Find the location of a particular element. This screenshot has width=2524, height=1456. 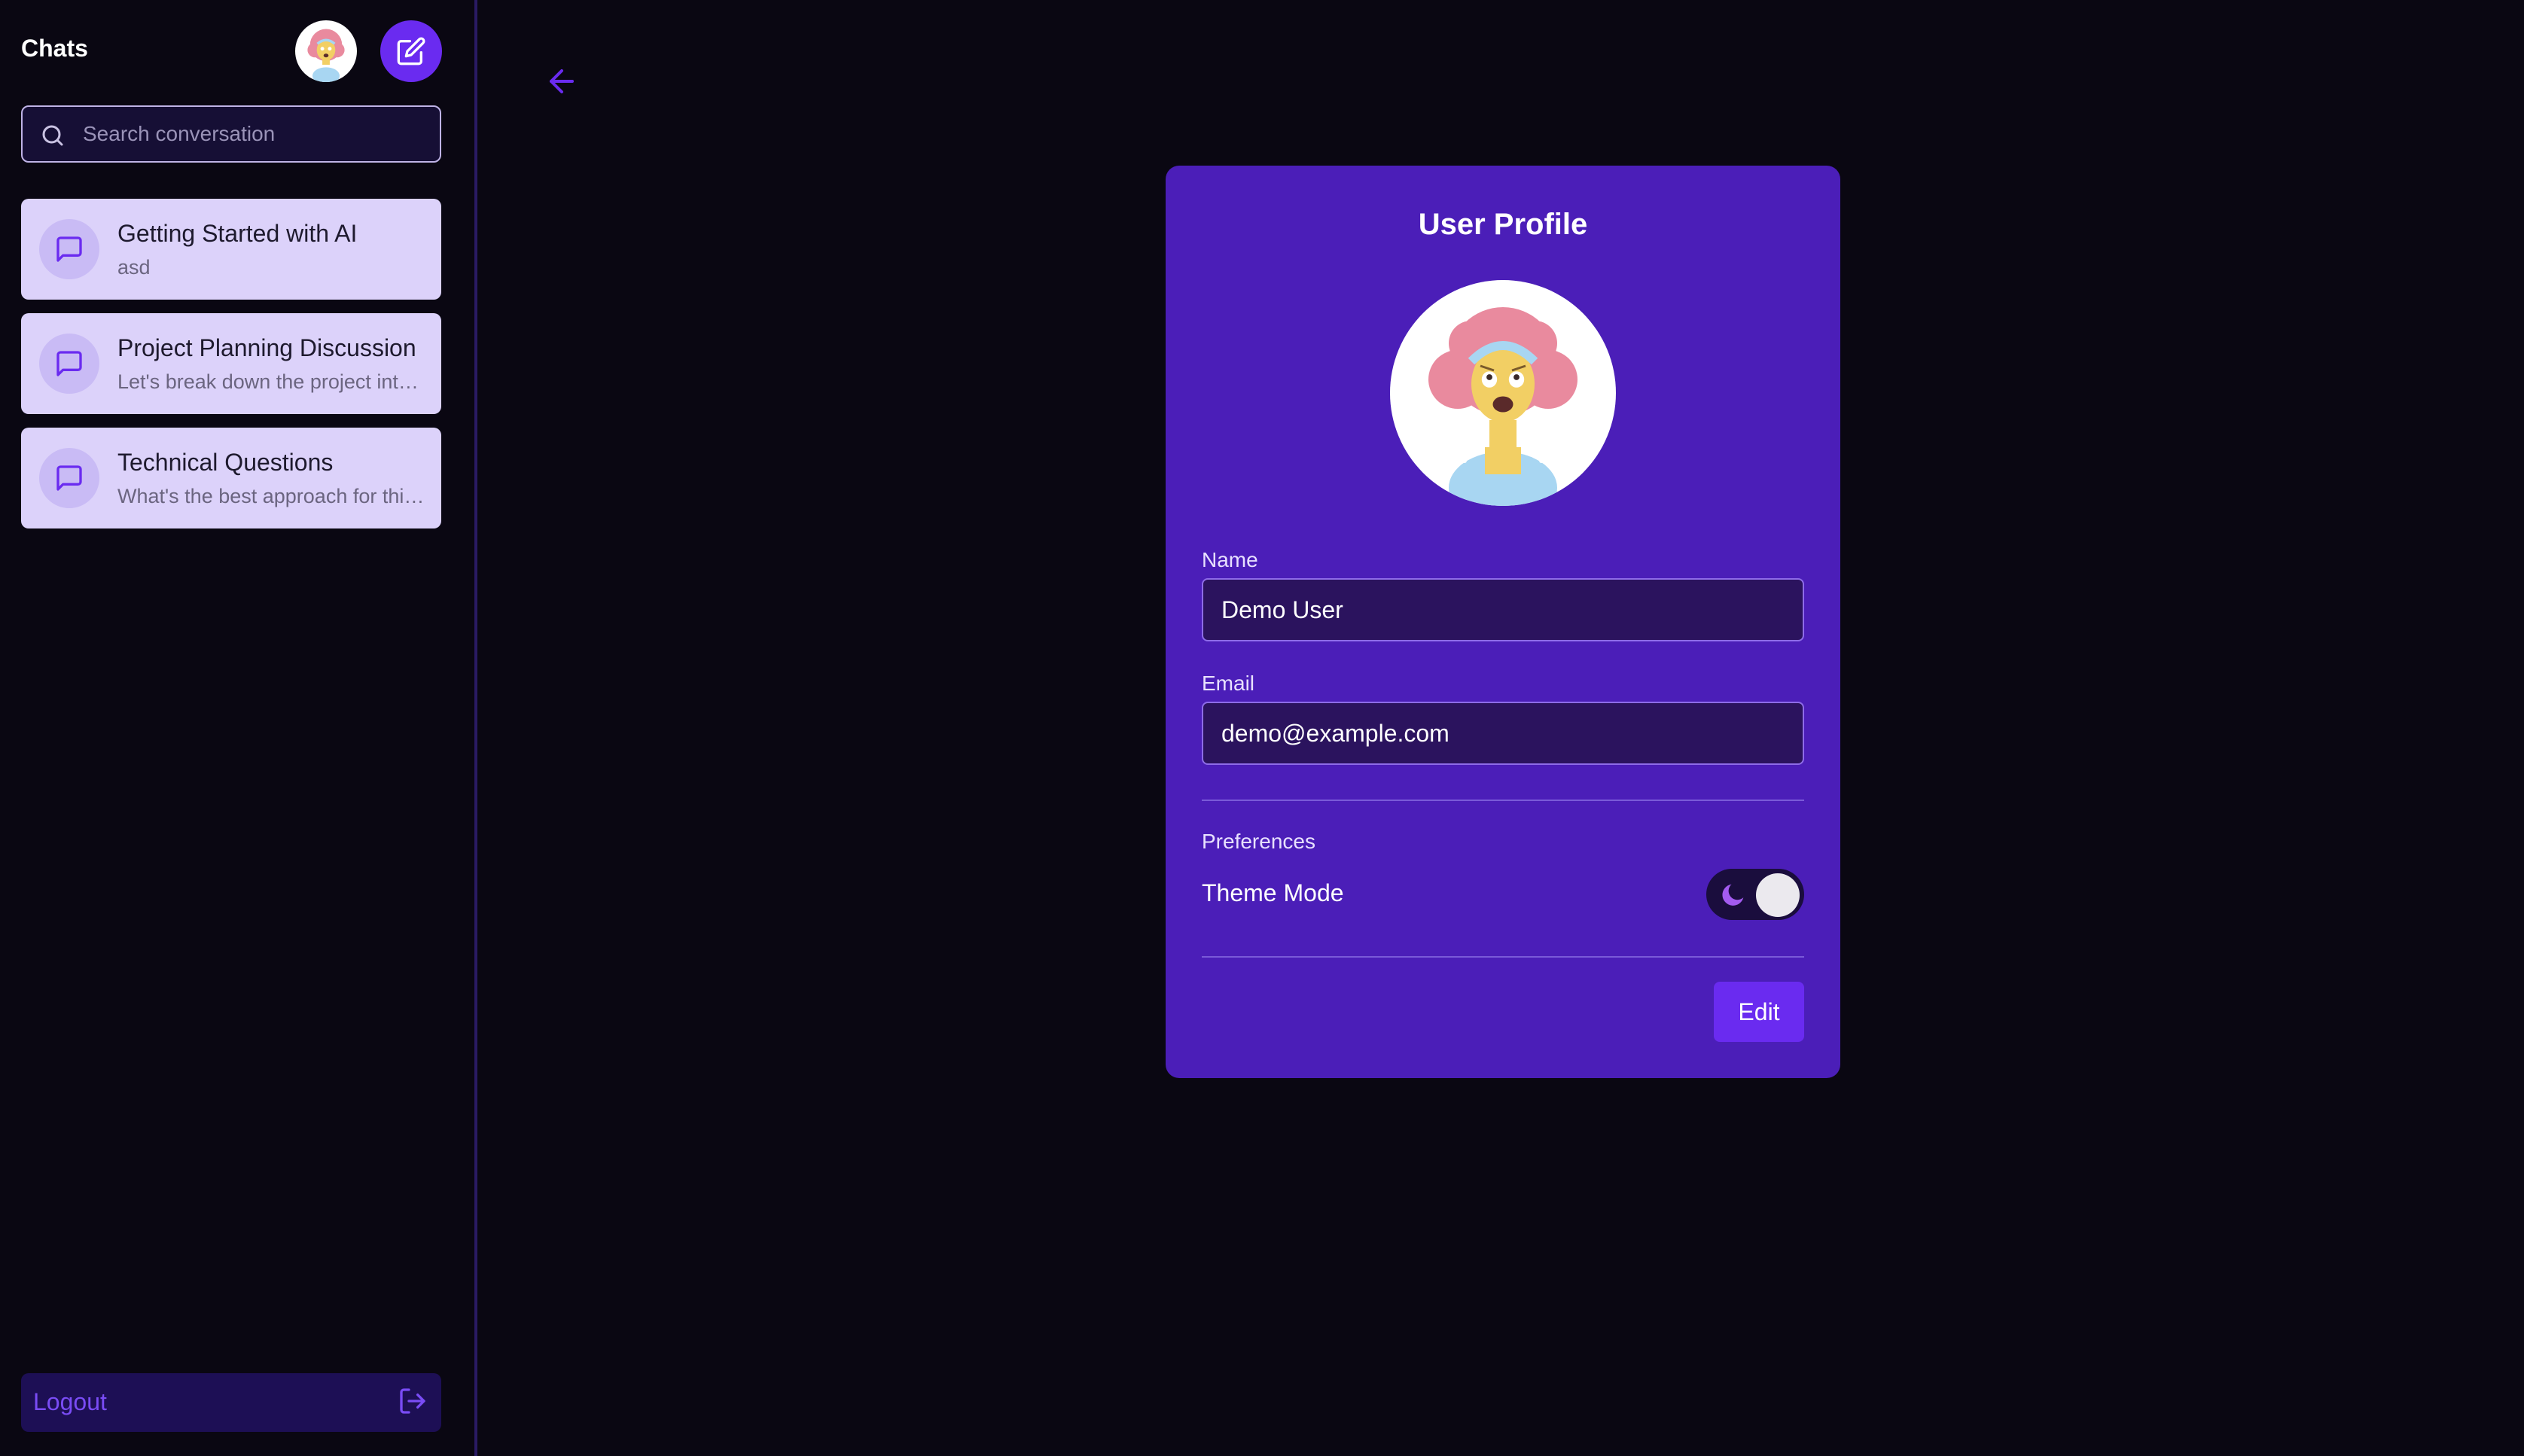

chat-item-preview: asd is located at coordinates (134, 267).